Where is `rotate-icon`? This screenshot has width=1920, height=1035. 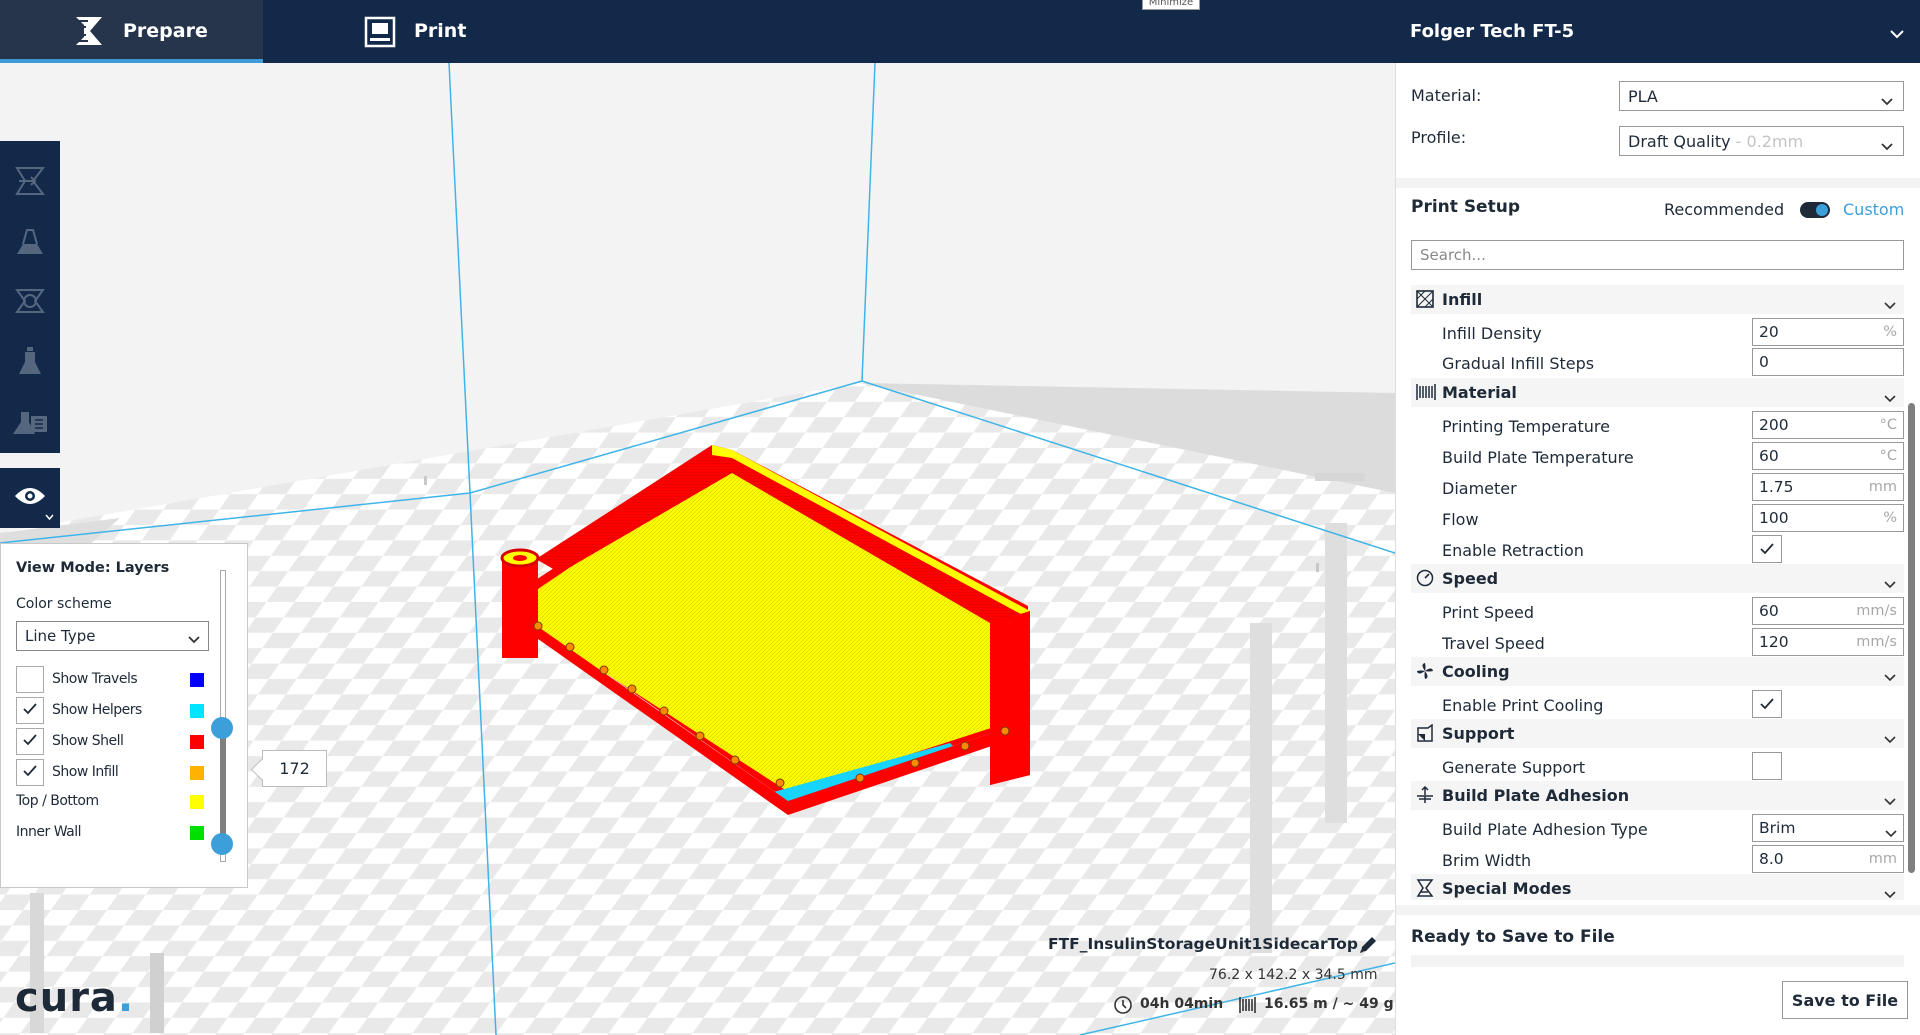
rotate-icon is located at coordinates (30, 303).